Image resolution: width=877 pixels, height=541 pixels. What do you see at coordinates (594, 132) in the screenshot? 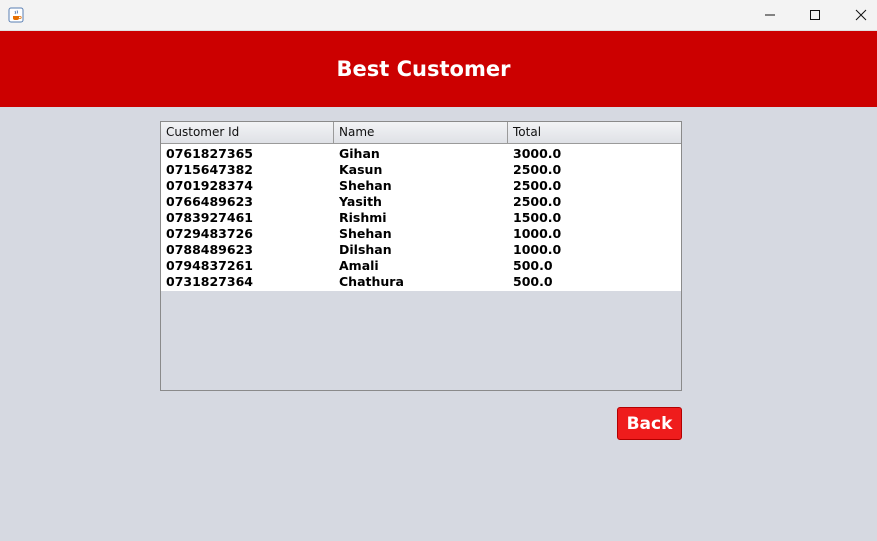
I see `column-header-total: Total` at bounding box center [594, 132].